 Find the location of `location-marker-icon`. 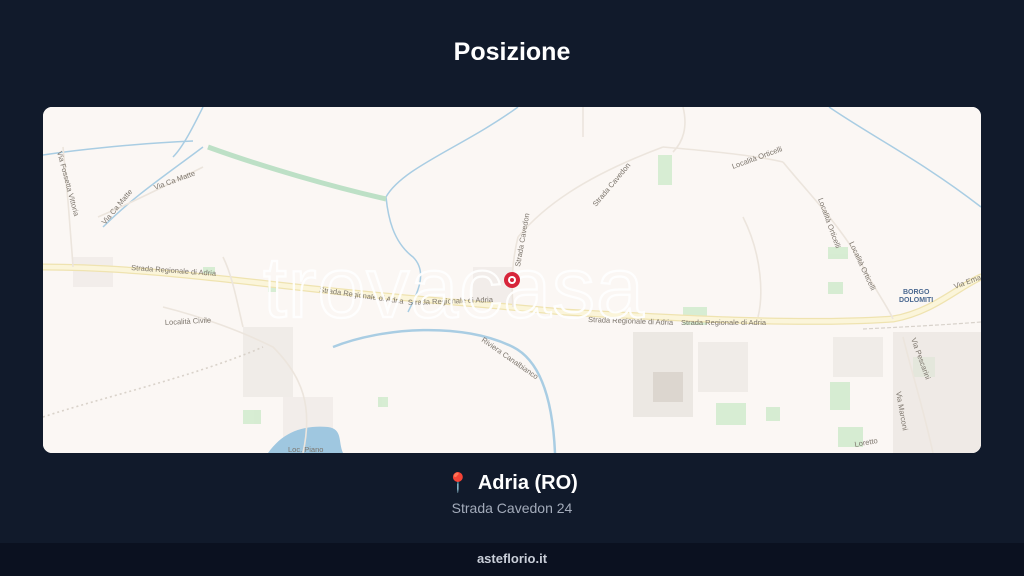

location-marker-icon is located at coordinates (512, 280).